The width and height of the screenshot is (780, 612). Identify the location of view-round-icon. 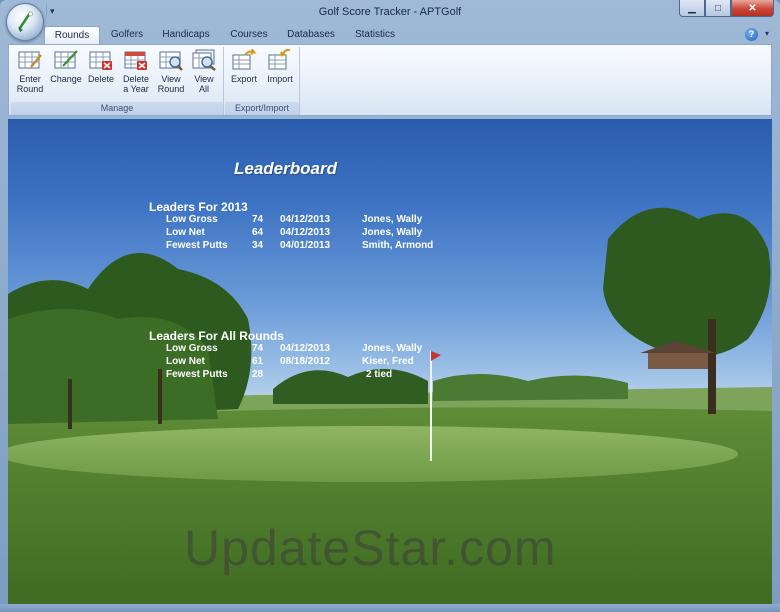
(171, 61).